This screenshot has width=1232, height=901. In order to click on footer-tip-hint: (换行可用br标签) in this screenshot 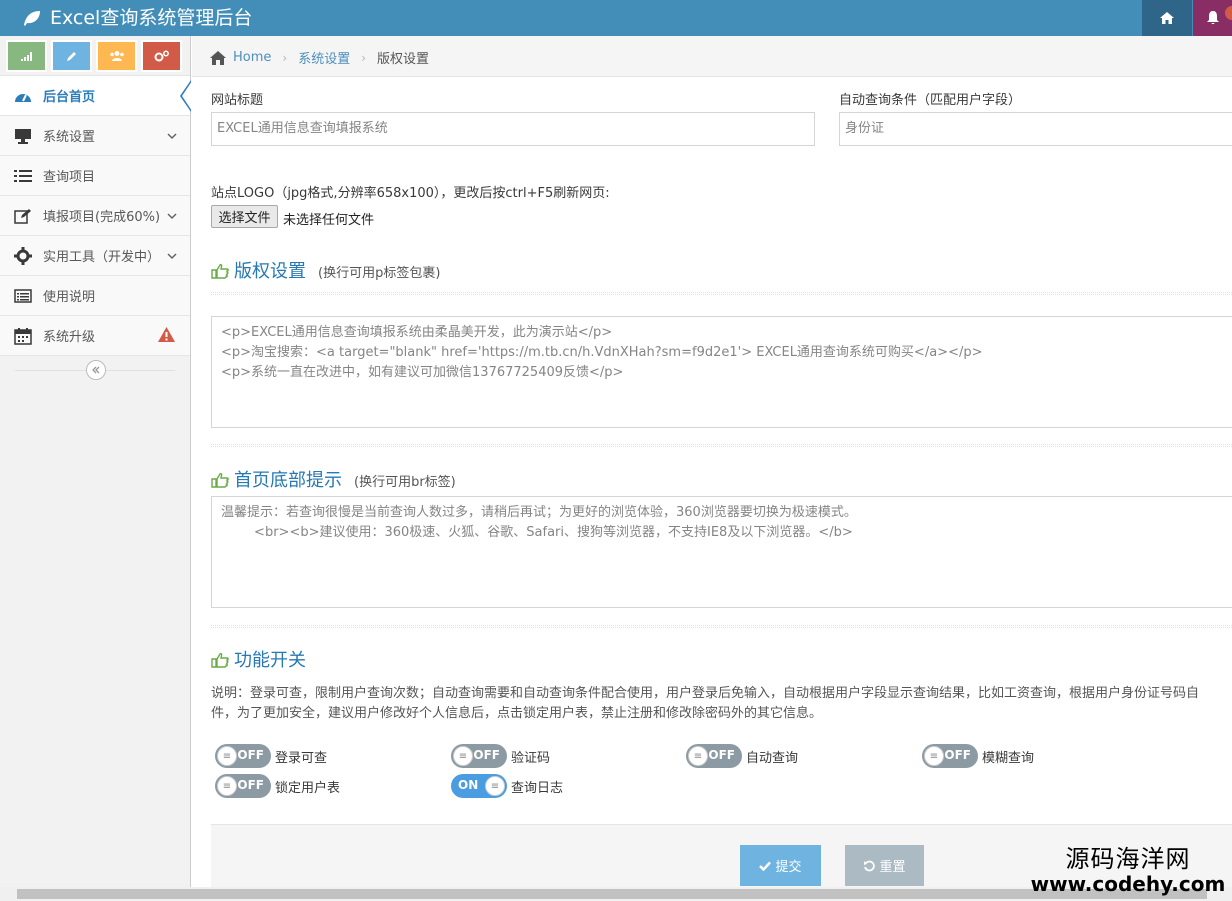, I will do `click(405, 482)`.